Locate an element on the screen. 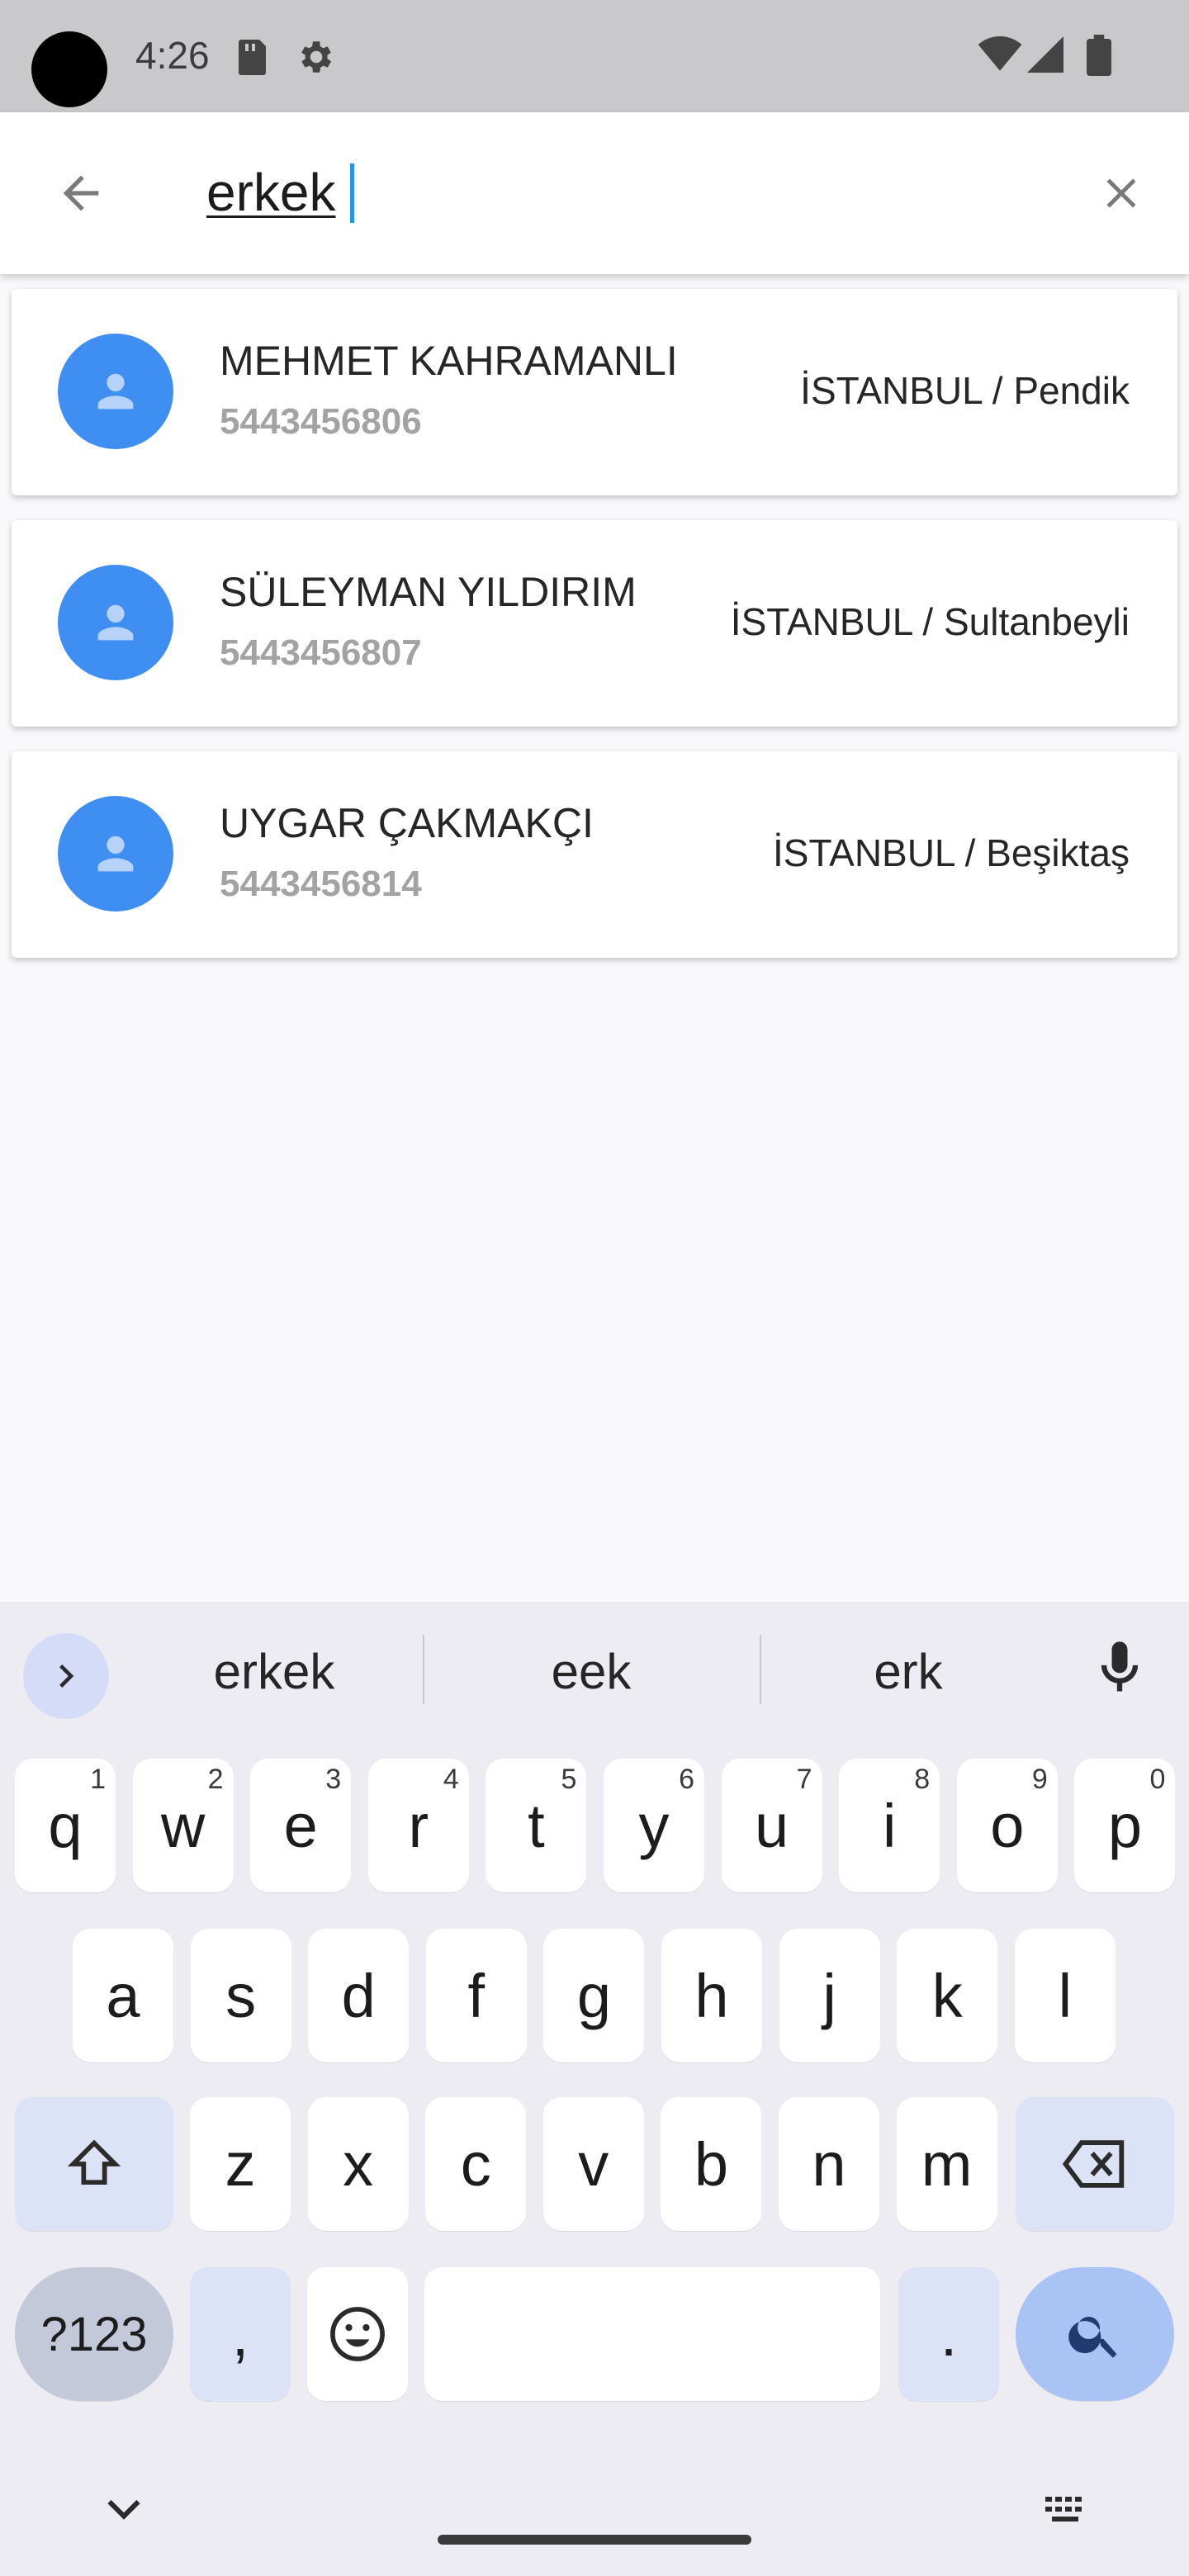 This screenshot has width=1189, height=2576. key-hint-number: 2 is located at coordinates (215, 1779).